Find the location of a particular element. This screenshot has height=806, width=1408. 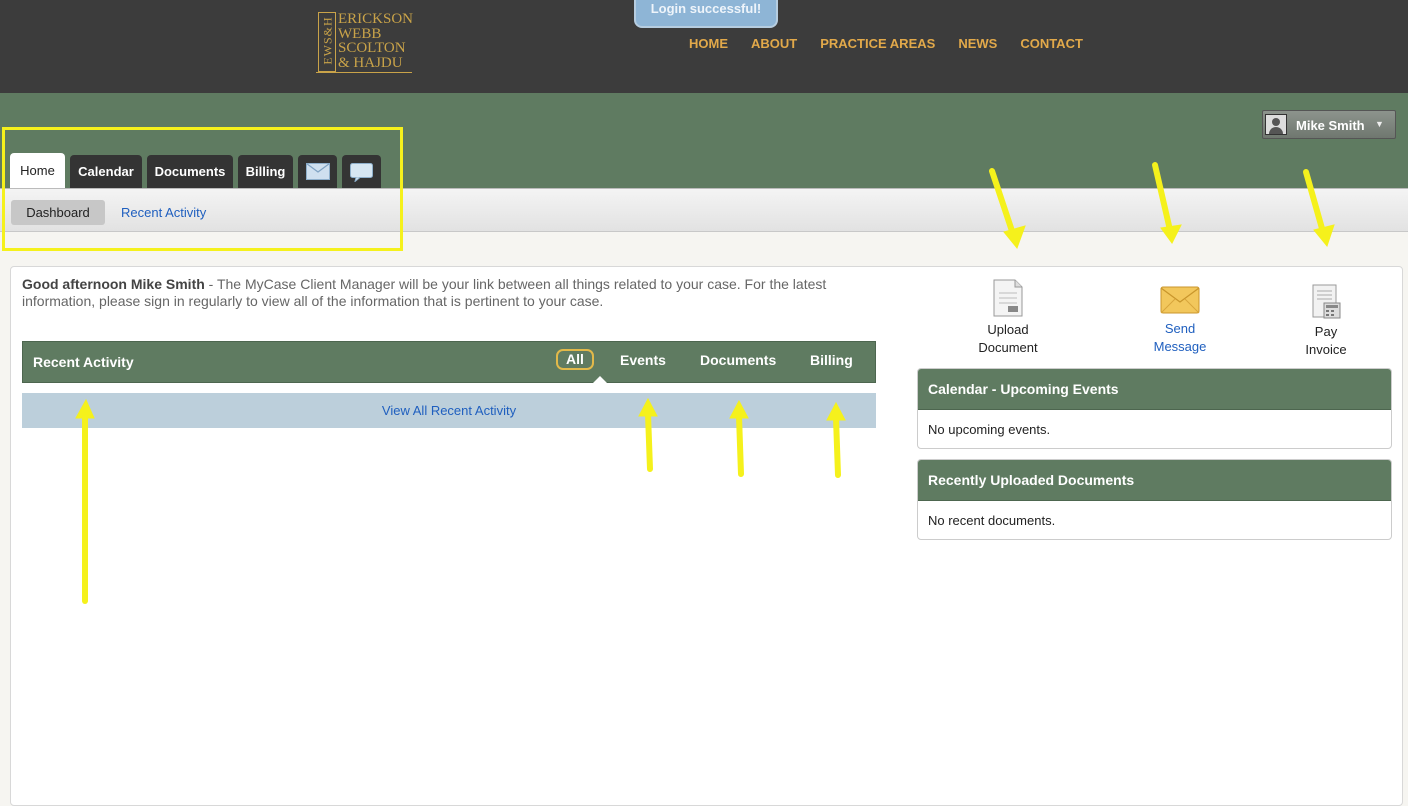

chat-icon is located at coordinates (361, 173).